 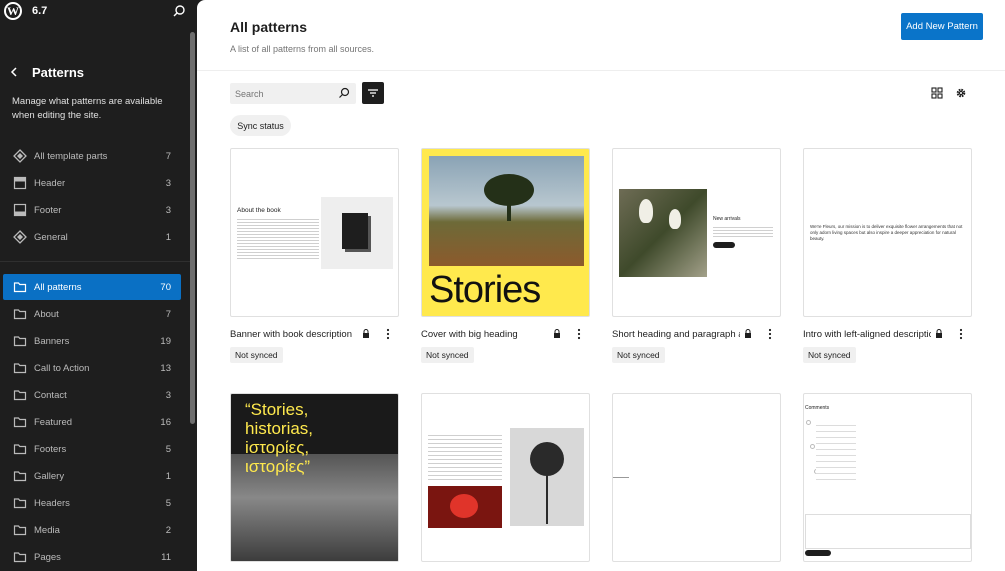 I want to click on sidebar-item-label: Banners, so click(x=52, y=341).